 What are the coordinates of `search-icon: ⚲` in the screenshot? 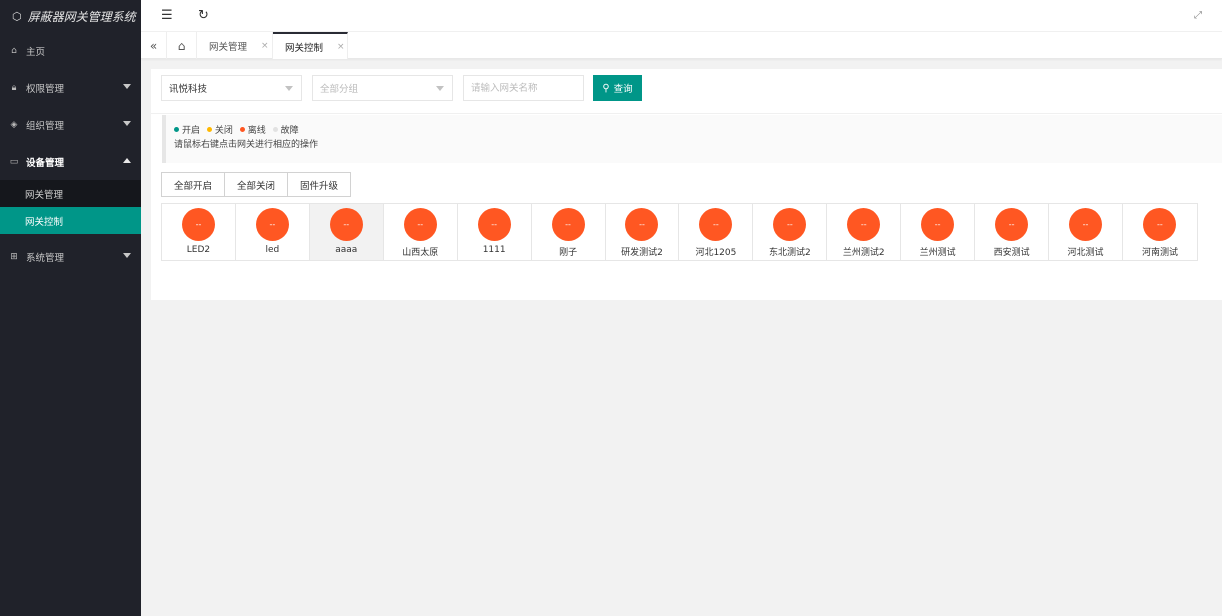 It's located at (606, 88).